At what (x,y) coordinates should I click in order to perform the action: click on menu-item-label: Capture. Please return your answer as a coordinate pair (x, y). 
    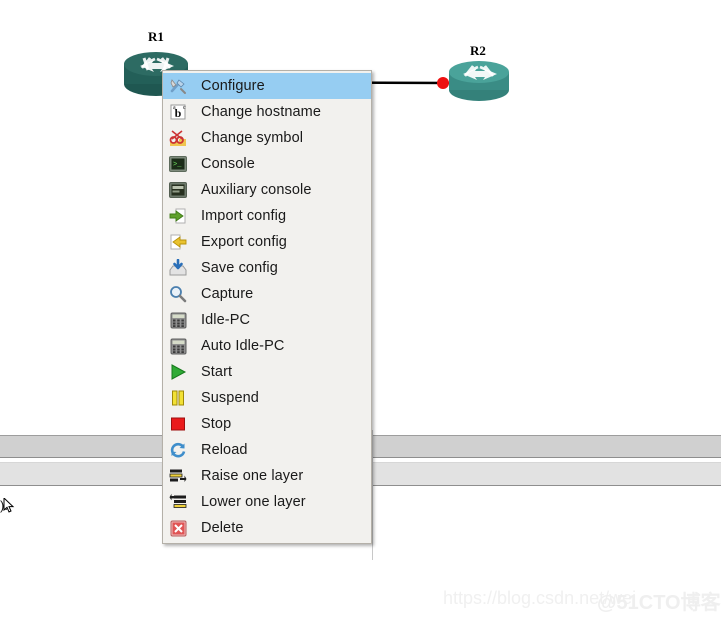
    Looking at the image, I should click on (227, 293).